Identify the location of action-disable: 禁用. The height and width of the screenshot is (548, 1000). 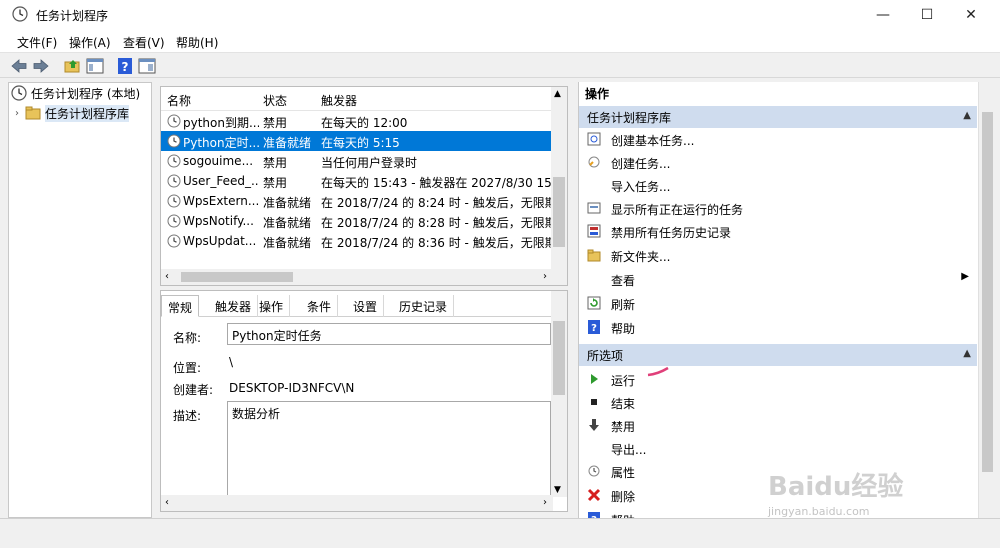
(778, 425).